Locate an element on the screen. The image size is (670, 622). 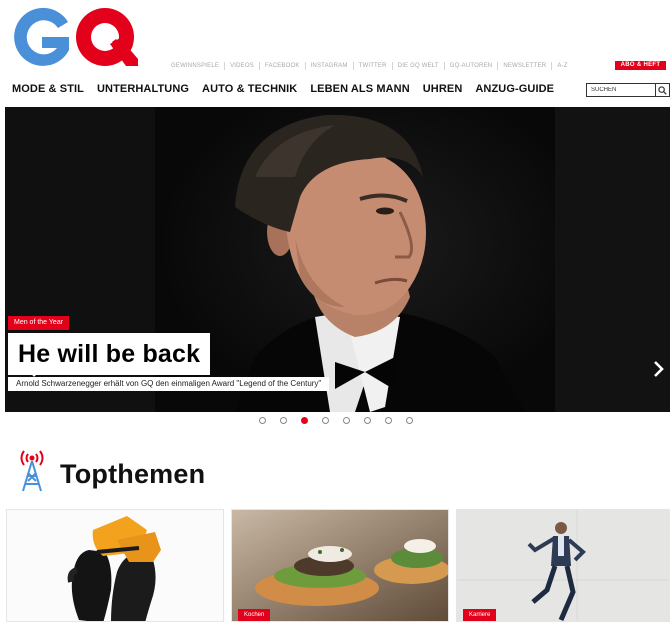
search-icon is located at coordinates (662, 90).